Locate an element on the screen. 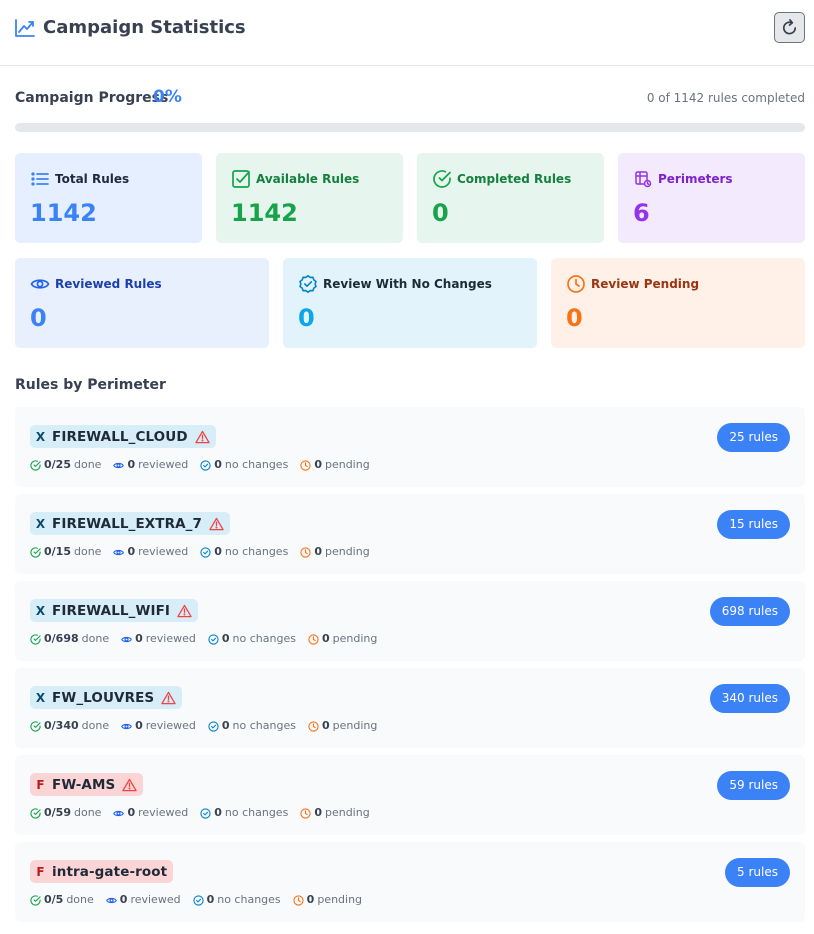  stat-card-label: Completed Rules is located at coordinates (514, 179).